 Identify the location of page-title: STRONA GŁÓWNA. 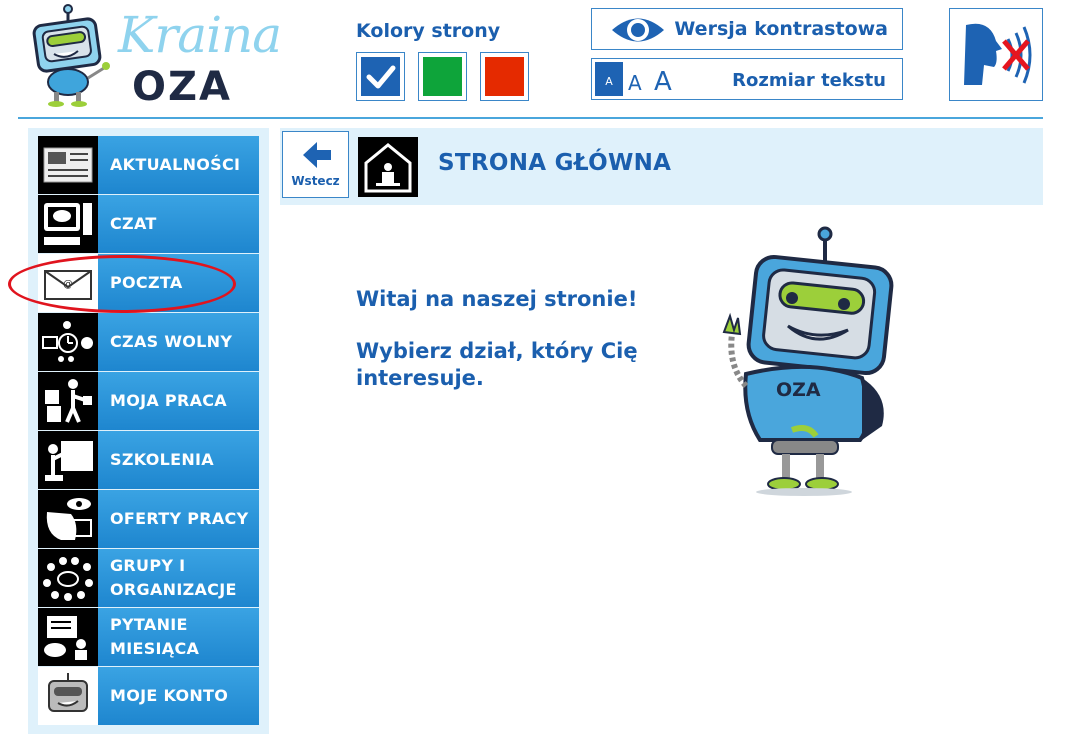
(555, 163).